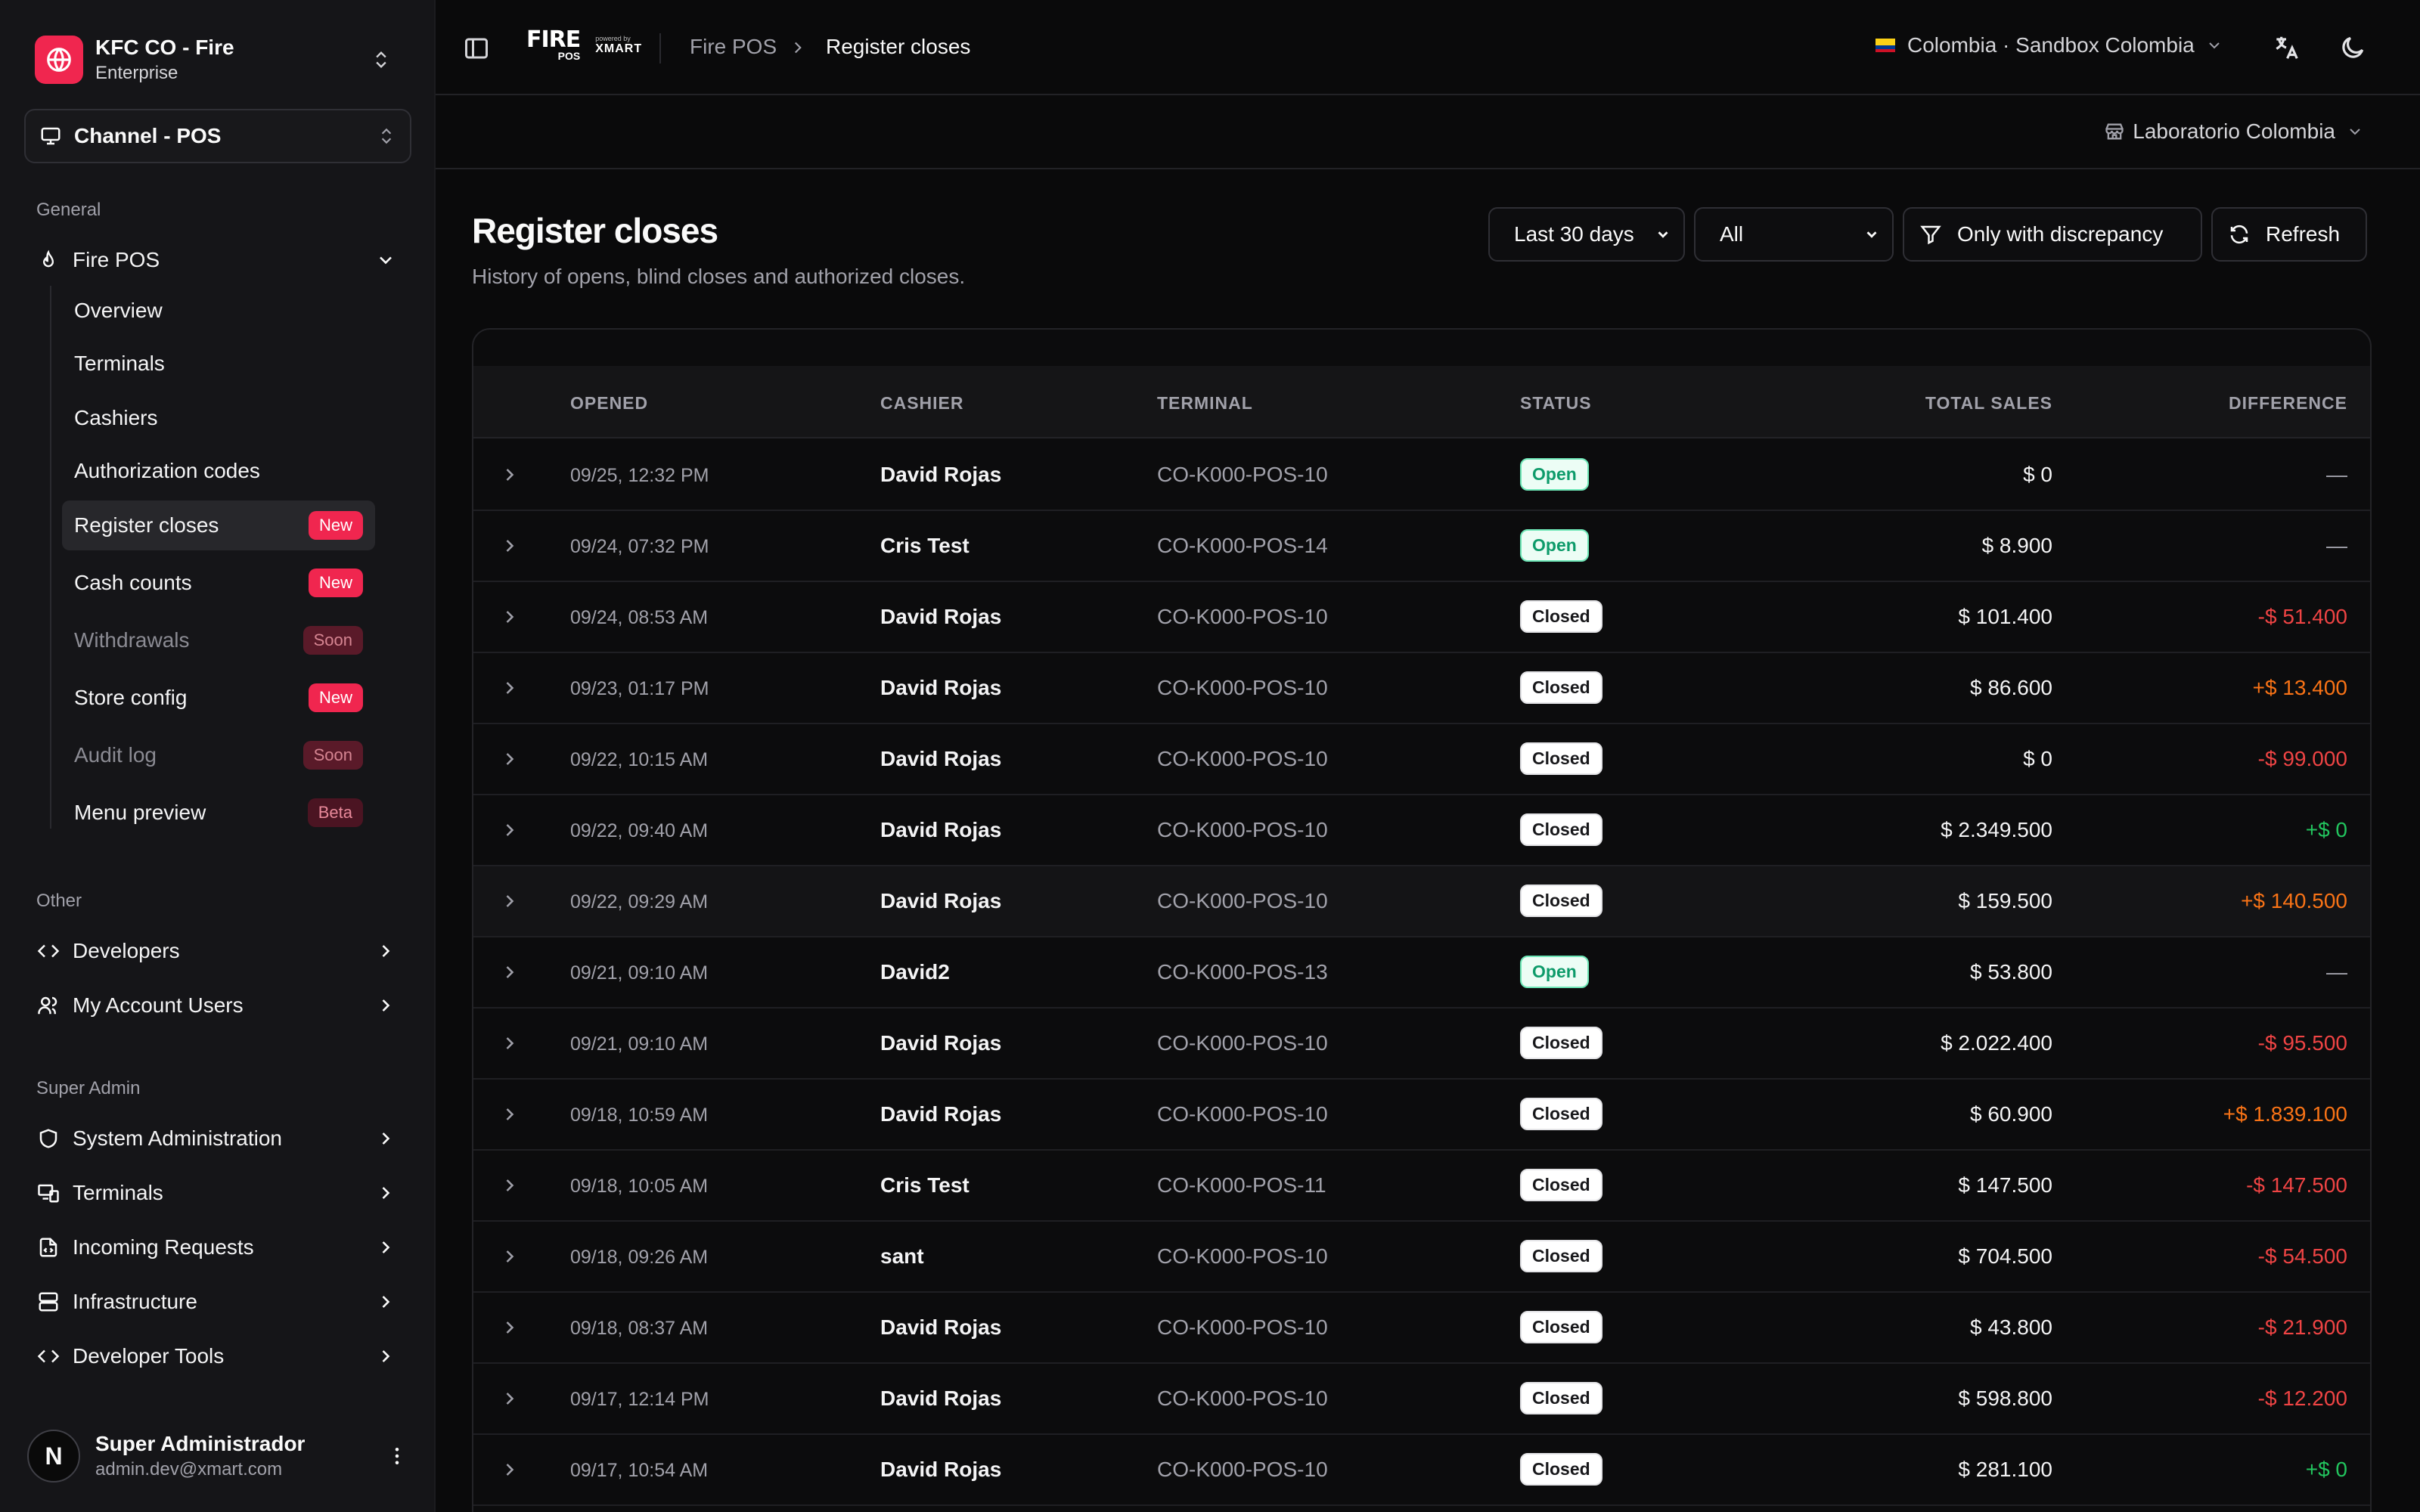  What do you see at coordinates (335, 812) in the screenshot?
I see `beta-badge: Beta` at bounding box center [335, 812].